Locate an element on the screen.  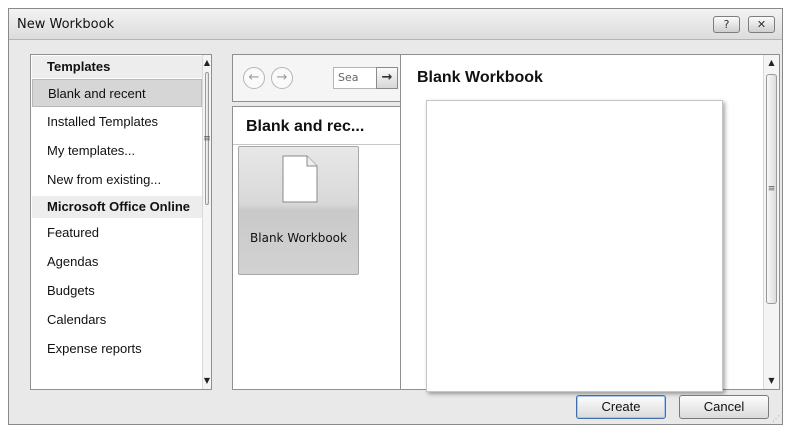
forward-arrow-icon: → is located at coordinates (282, 78).